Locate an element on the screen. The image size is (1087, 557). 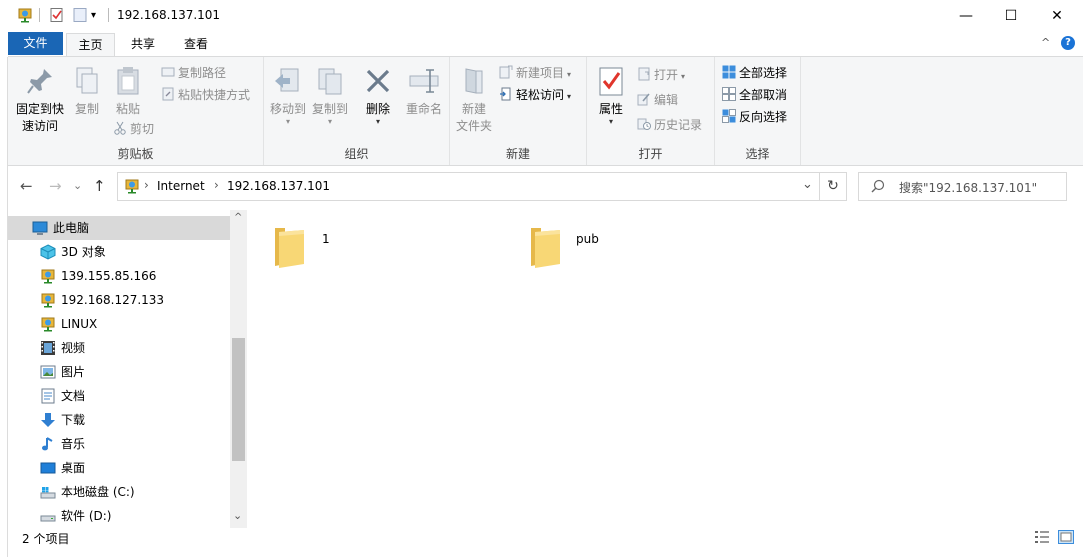
easy-access-button: 轻松访问 ▾ is located at coordinates (535, 95).